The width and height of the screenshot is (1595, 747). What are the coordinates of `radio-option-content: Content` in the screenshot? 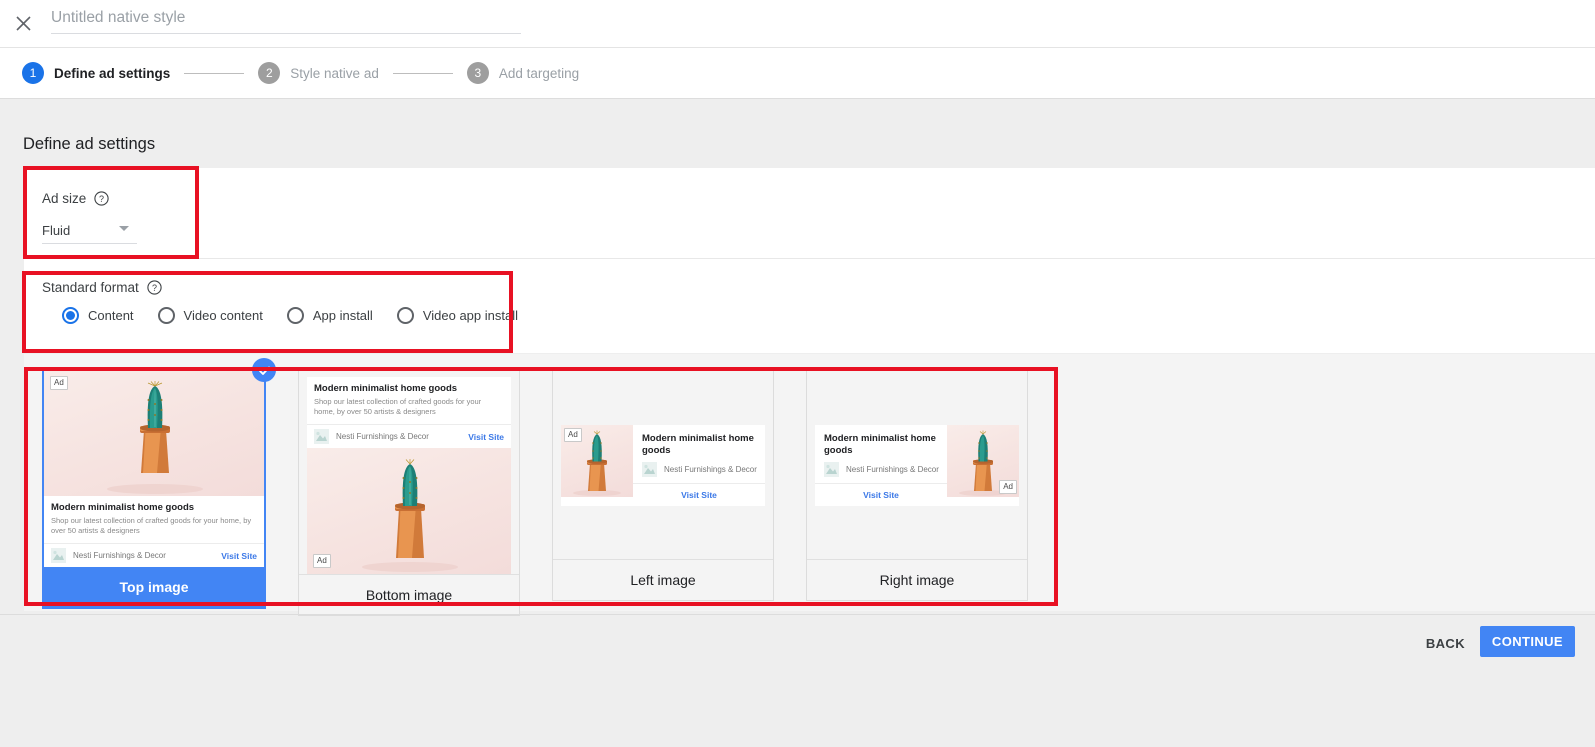 It's located at (98, 315).